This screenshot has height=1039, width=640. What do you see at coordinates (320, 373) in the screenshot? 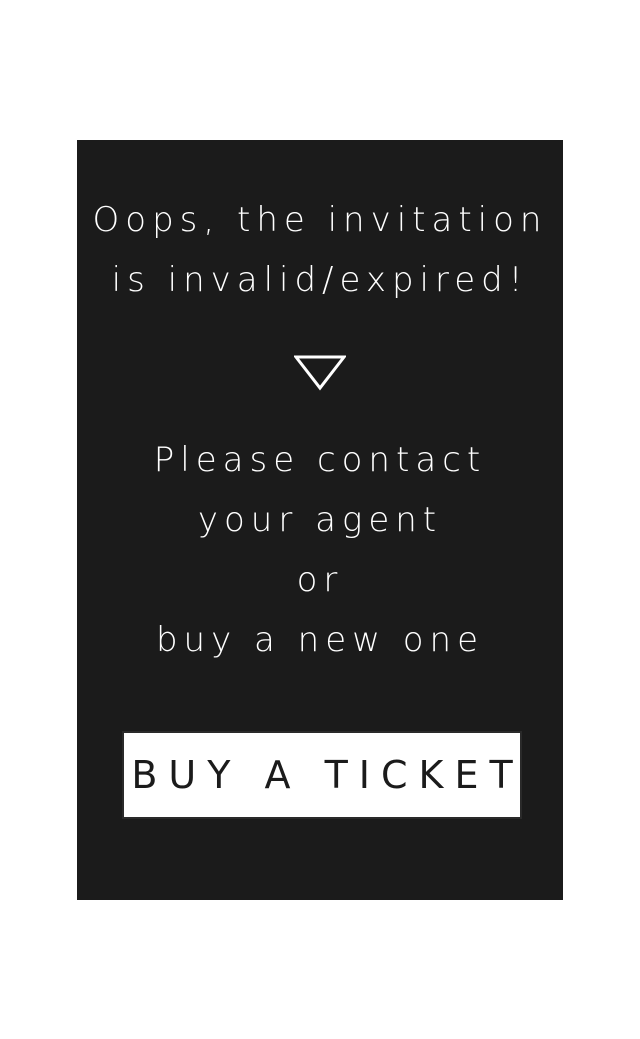
I see `down-triangle-icon` at bounding box center [320, 373].